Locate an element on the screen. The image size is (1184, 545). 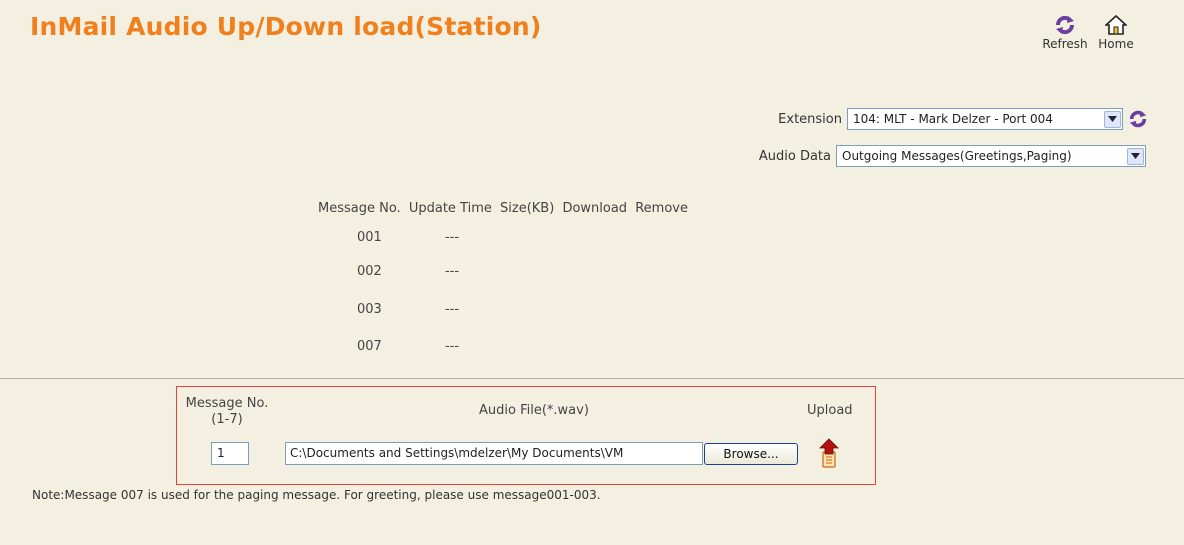
audio-data-value: Outgoing Messages(Greetings,Paging) is located at coordinates (957, 156).